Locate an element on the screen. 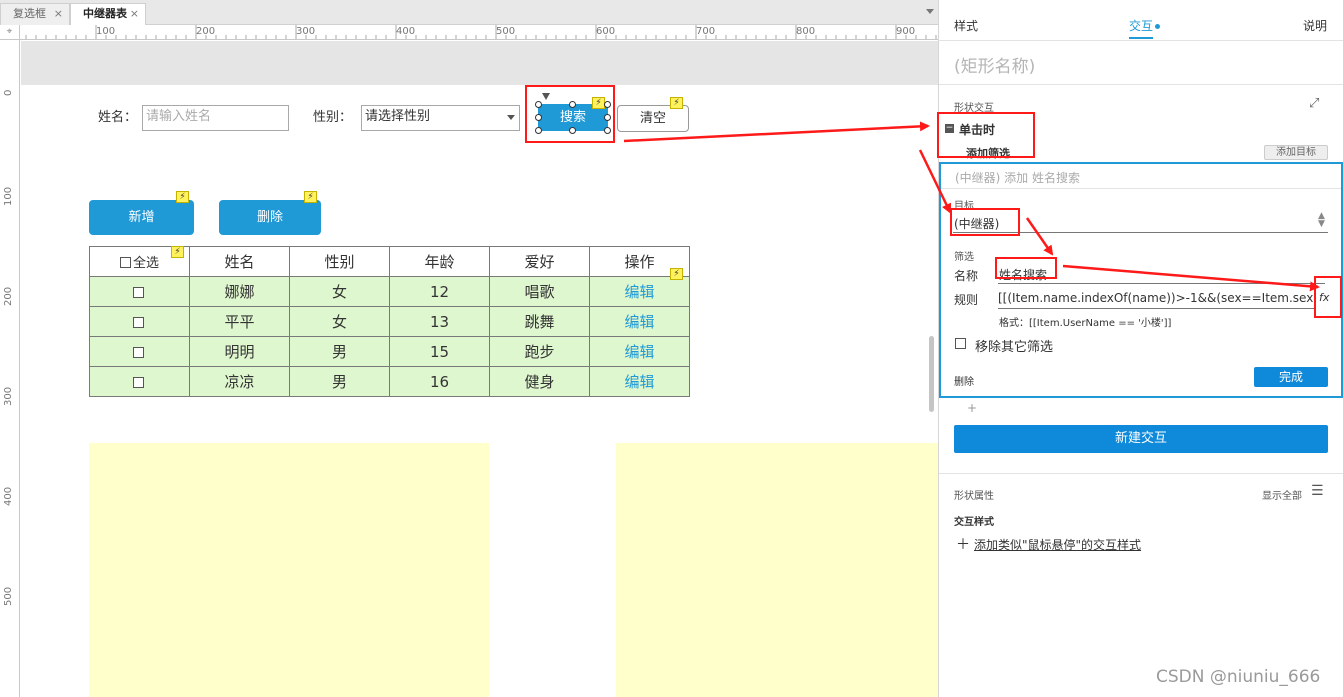 This screenshot has width=1343, height=697. header-cell: 年龄 is located at coordinates (439, 261).